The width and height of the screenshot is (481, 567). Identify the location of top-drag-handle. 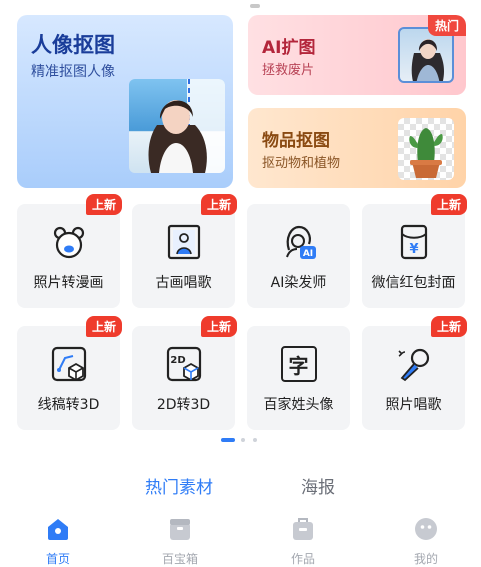
(255, 6).